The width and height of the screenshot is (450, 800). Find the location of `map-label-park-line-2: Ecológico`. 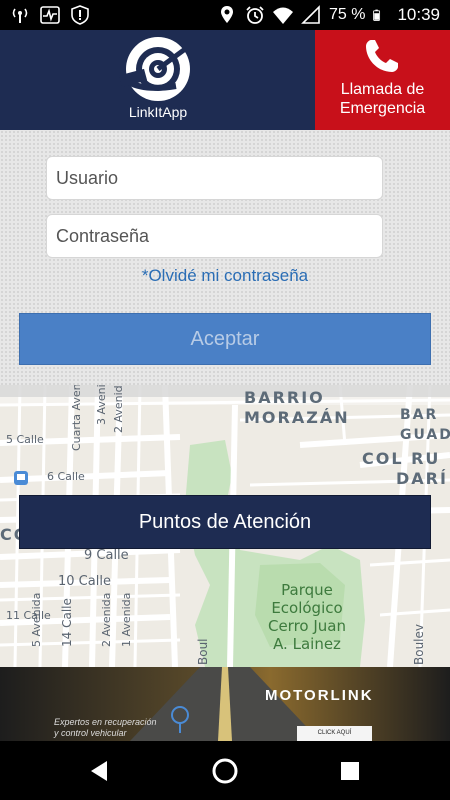

map-label-park-line-2: Ecológico is located at coordinates (307, 608).